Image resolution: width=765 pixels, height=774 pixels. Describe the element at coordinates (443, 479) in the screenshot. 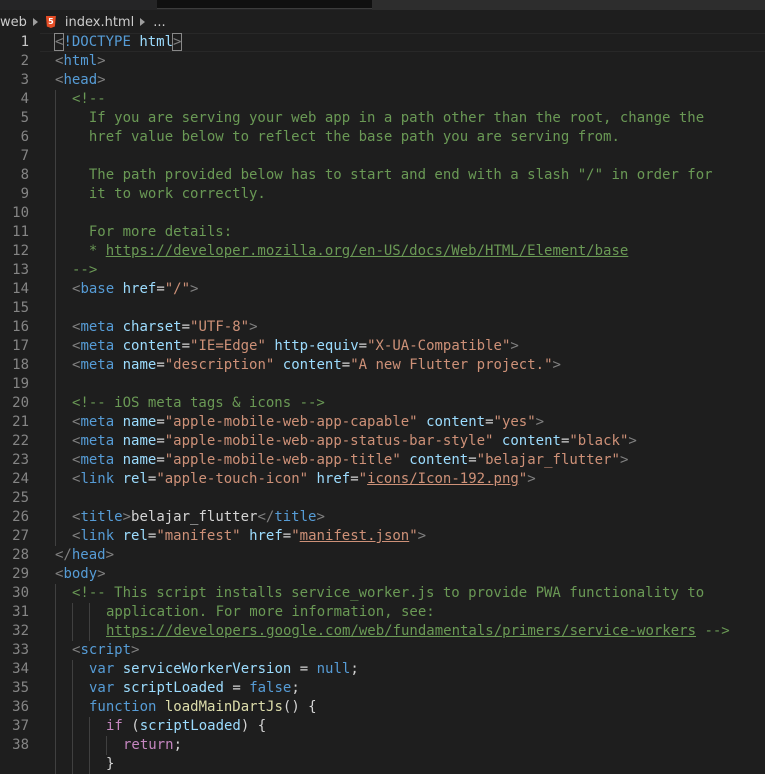

I see `code-link: icons/Icon-192.png` at that location.